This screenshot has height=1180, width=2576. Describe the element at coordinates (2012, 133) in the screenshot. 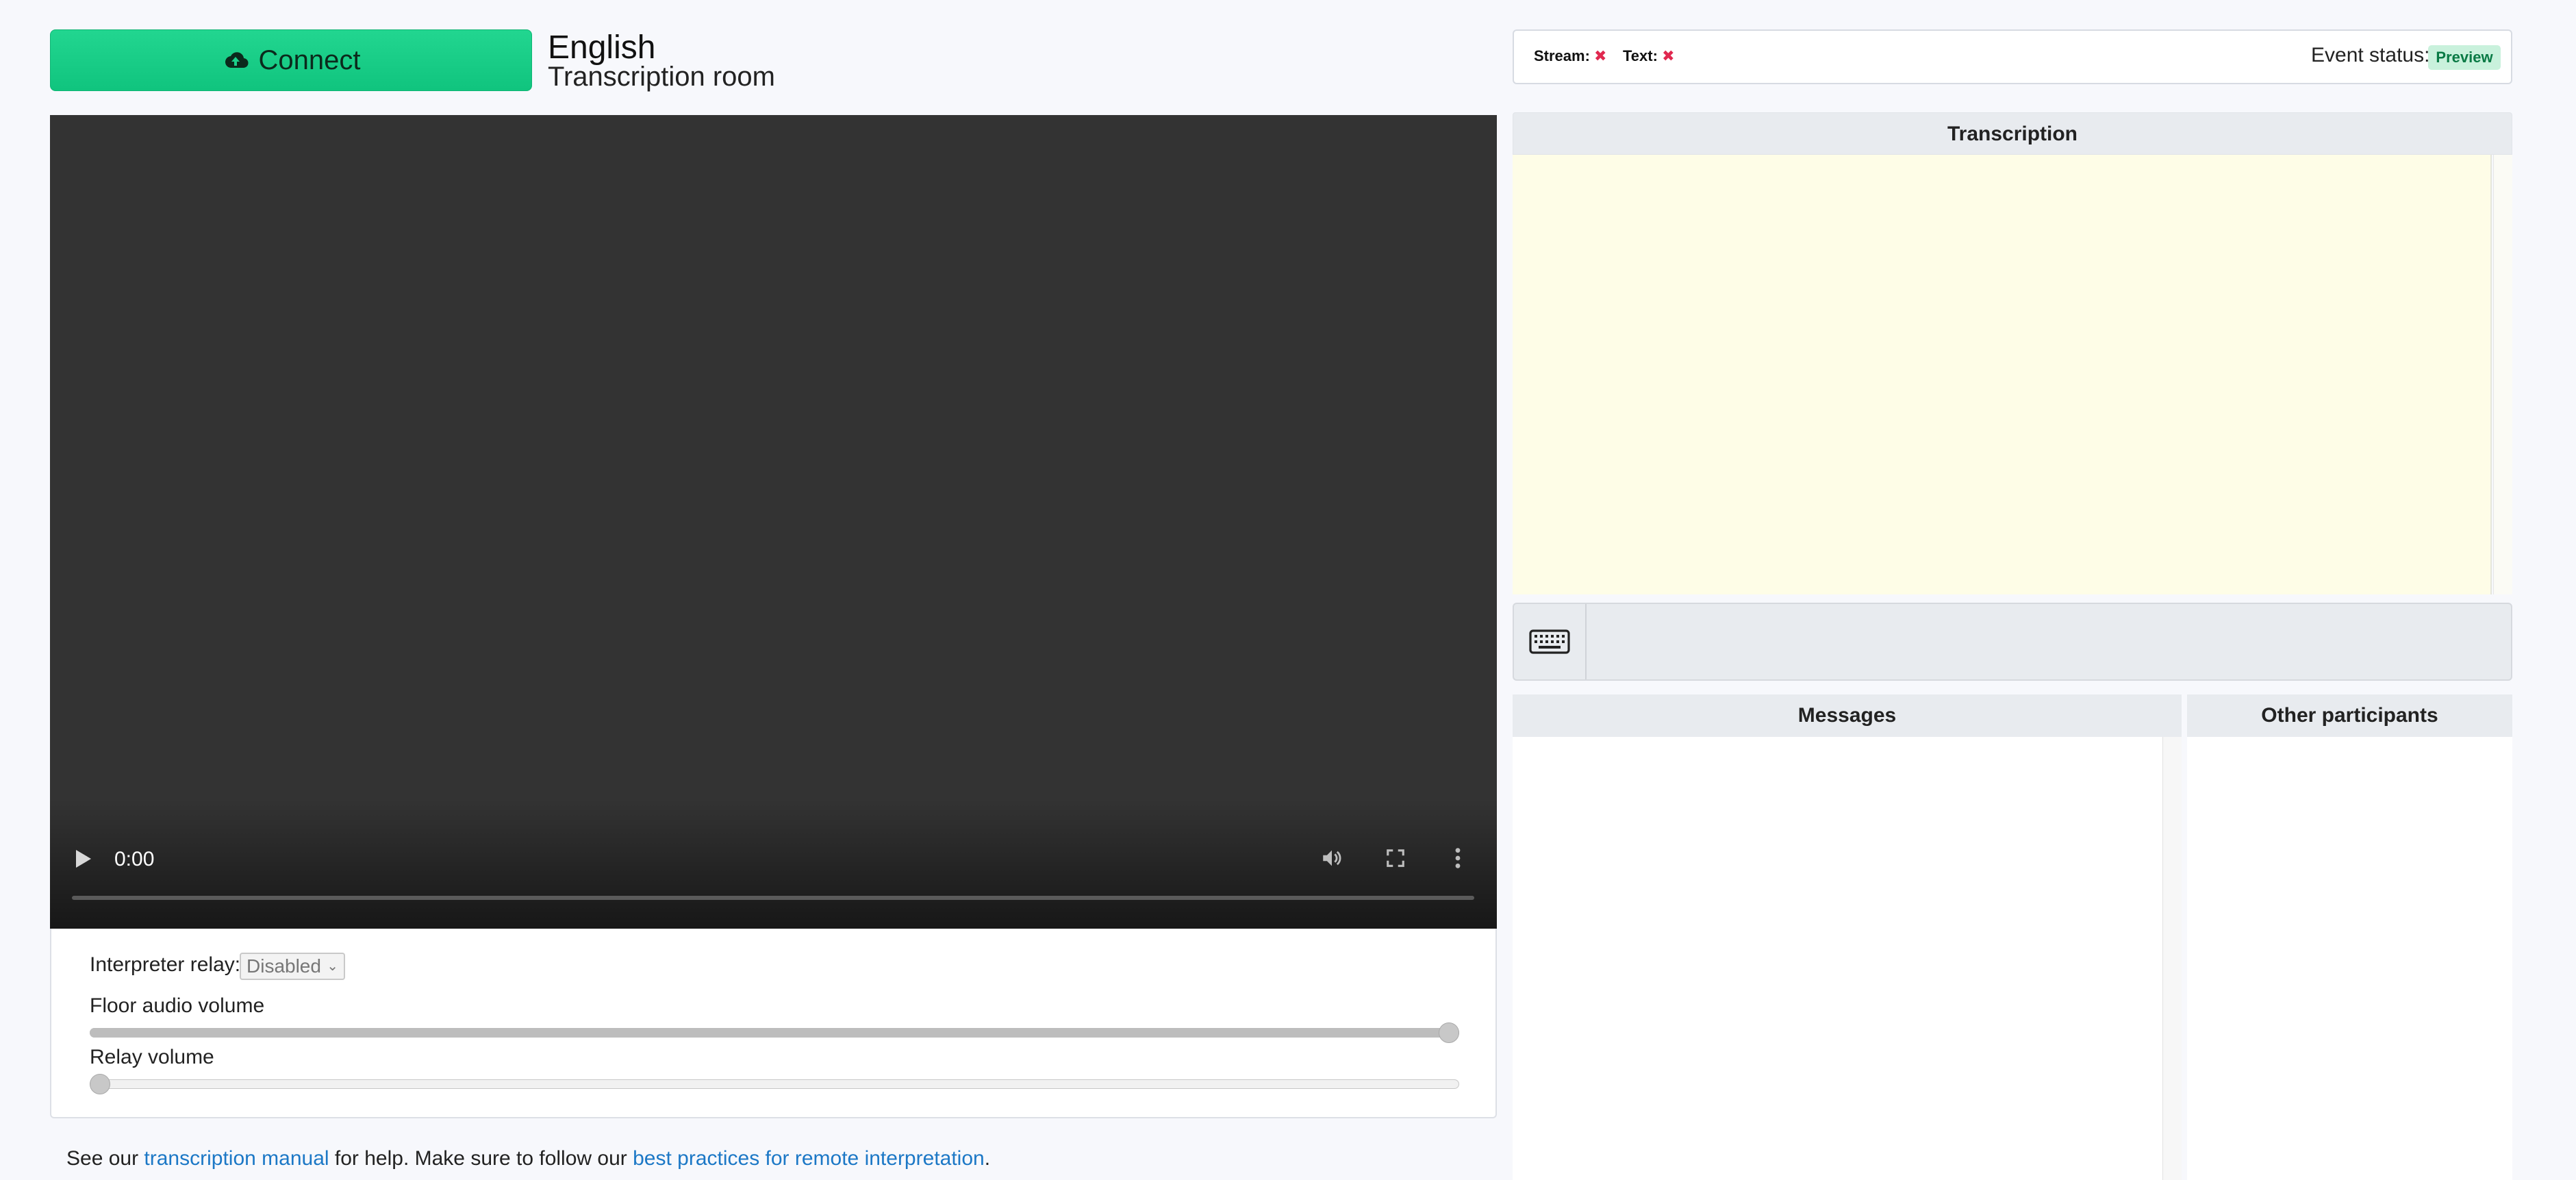

I see `transcription-header: Transcription` at that location.